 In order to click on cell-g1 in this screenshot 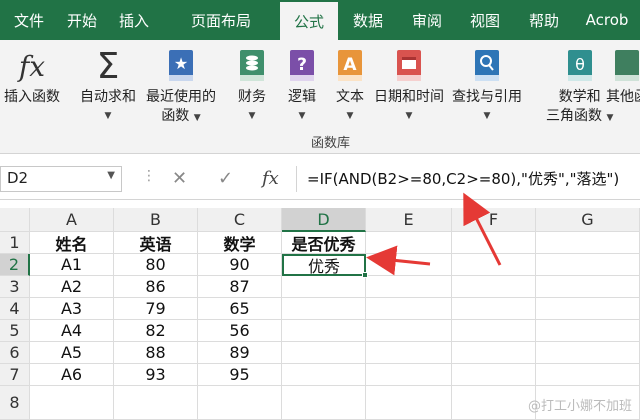, I will do `click(588, 243)`.